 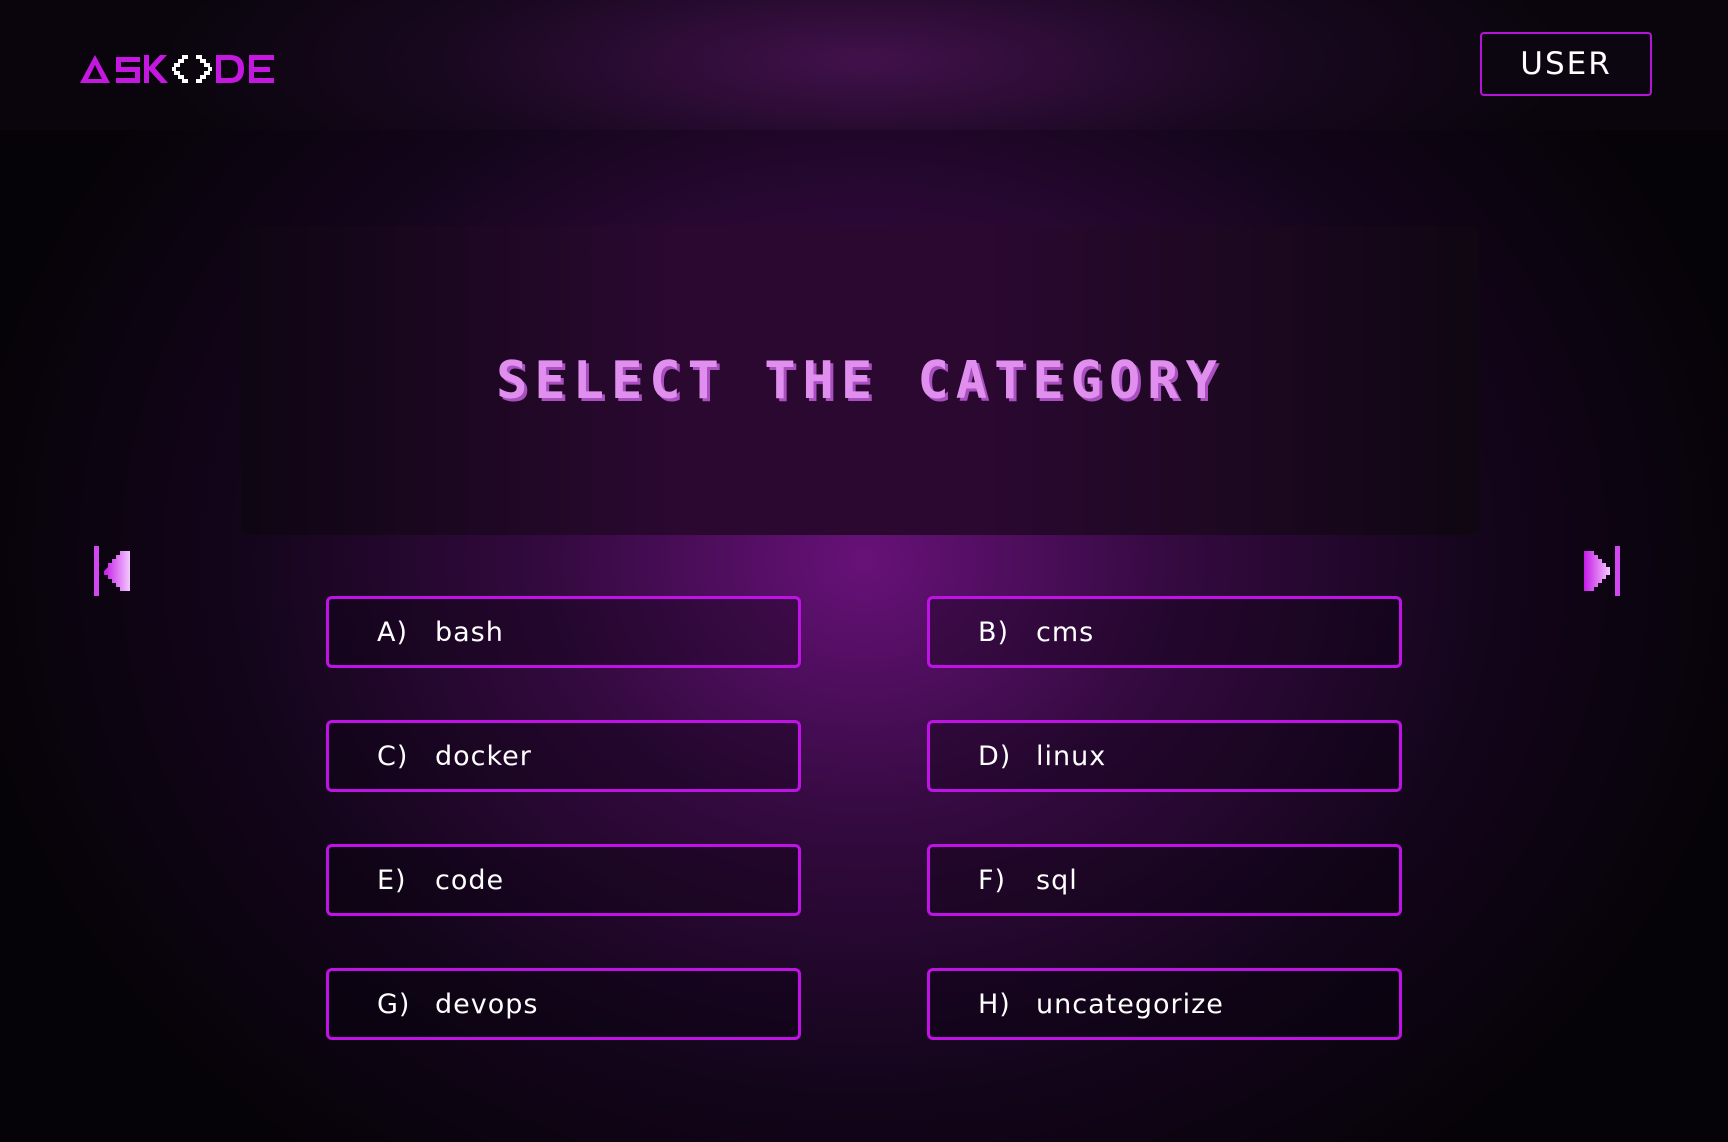 I want to click on option-label: devops, so click(x=487, y=1004).